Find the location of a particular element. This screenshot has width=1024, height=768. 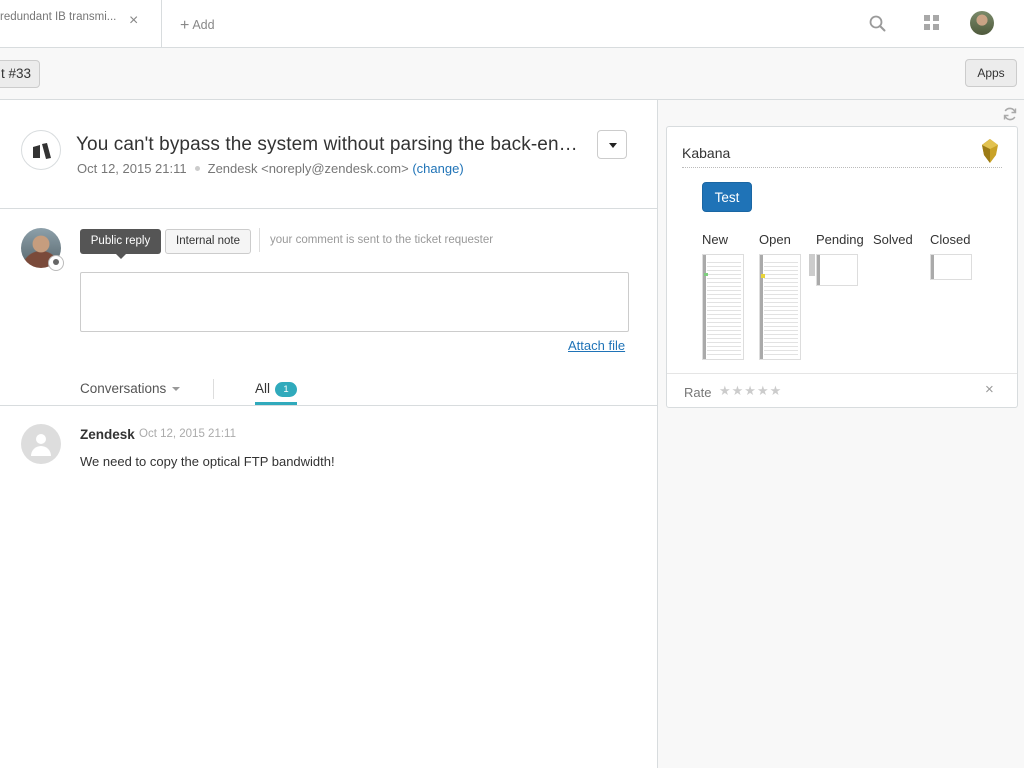

column-open is located at coordinates (780, 307).